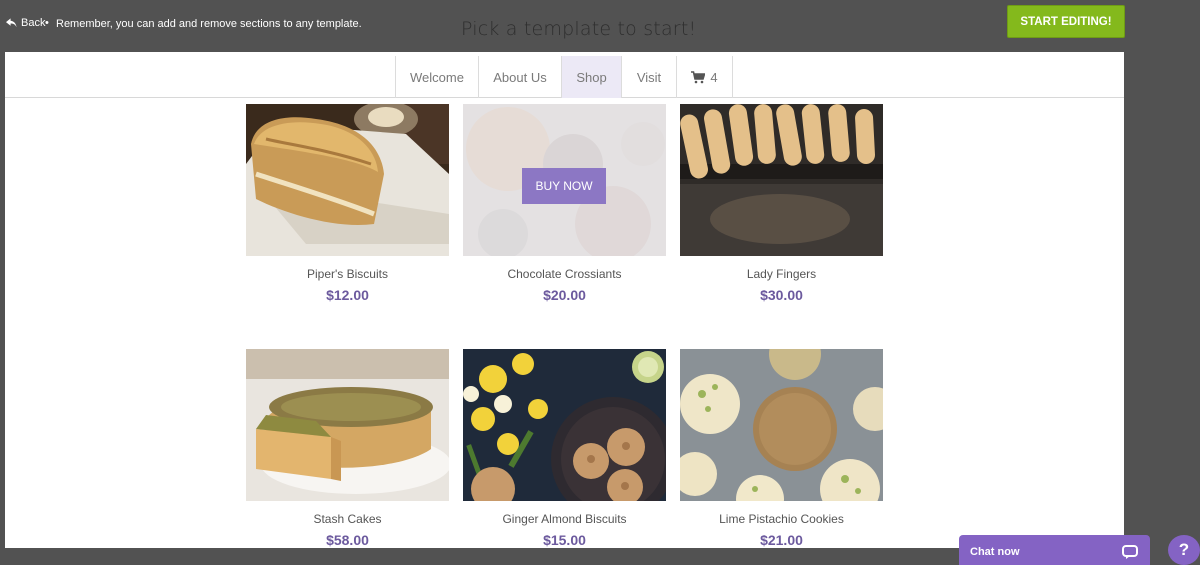  I want to click on back-link: Back, so click(25, 23).